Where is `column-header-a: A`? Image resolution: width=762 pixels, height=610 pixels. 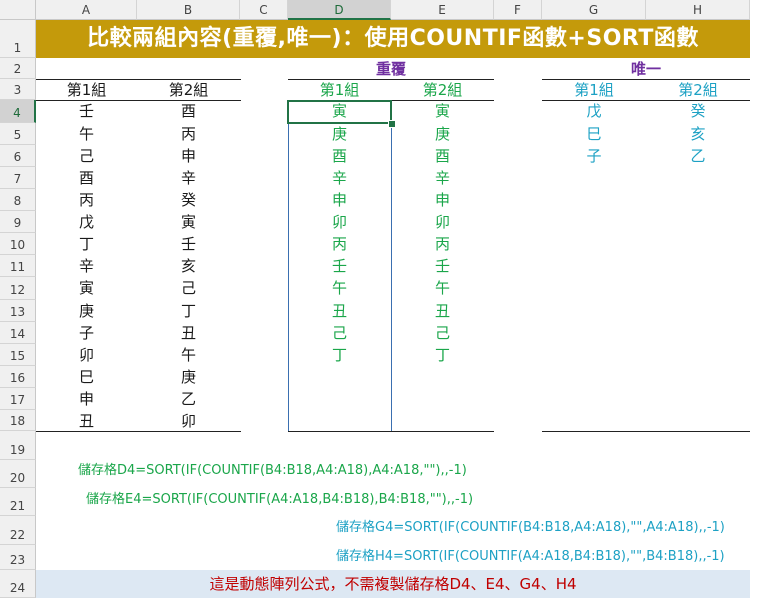
column-header-a: A is located at coordinates (86, 10).